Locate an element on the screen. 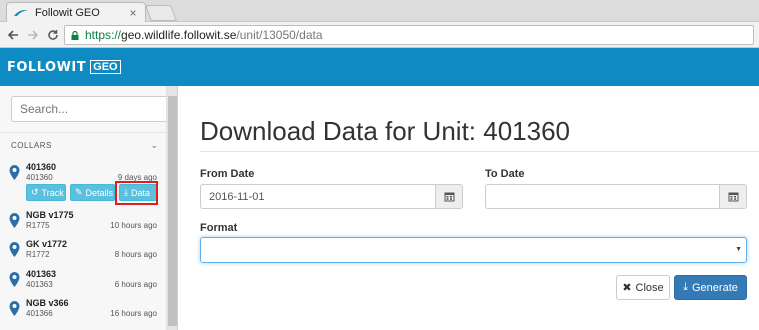 Image resolution: width=759 pixels, height=330 pixels. unit-list-item: GK v1772 R1772 8 hours ago is located at coordinates (83, 254).